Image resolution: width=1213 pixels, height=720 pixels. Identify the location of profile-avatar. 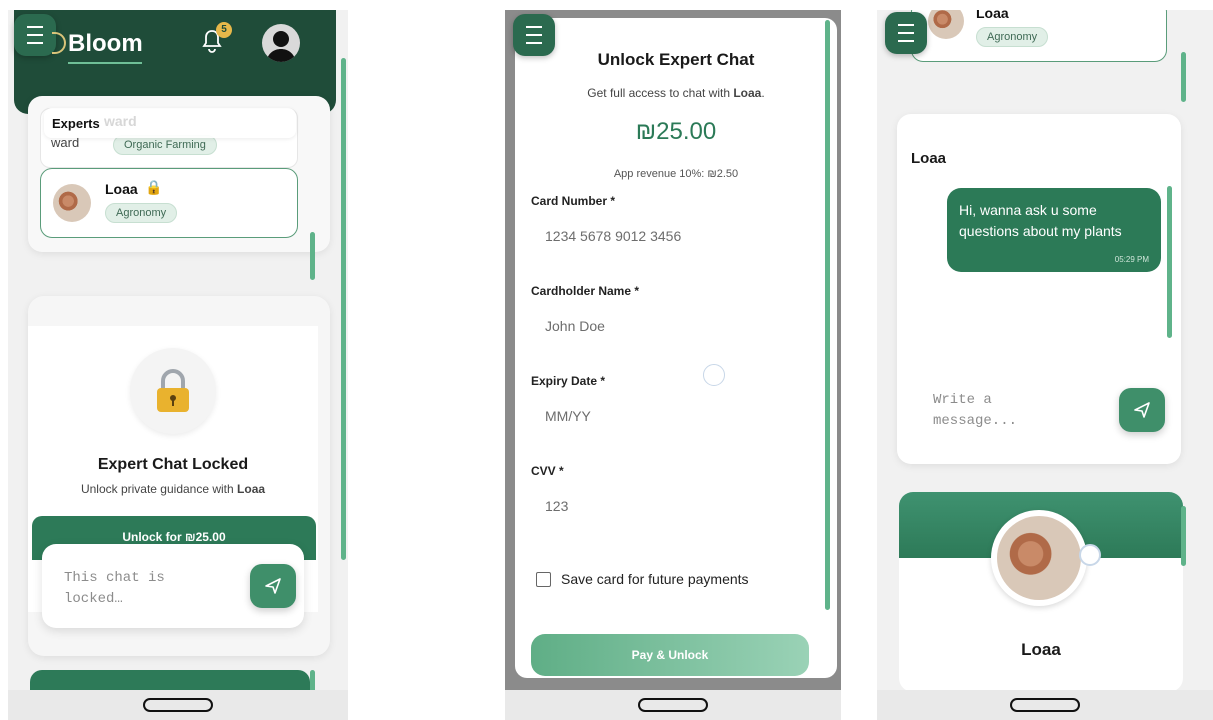
(1039, 558).